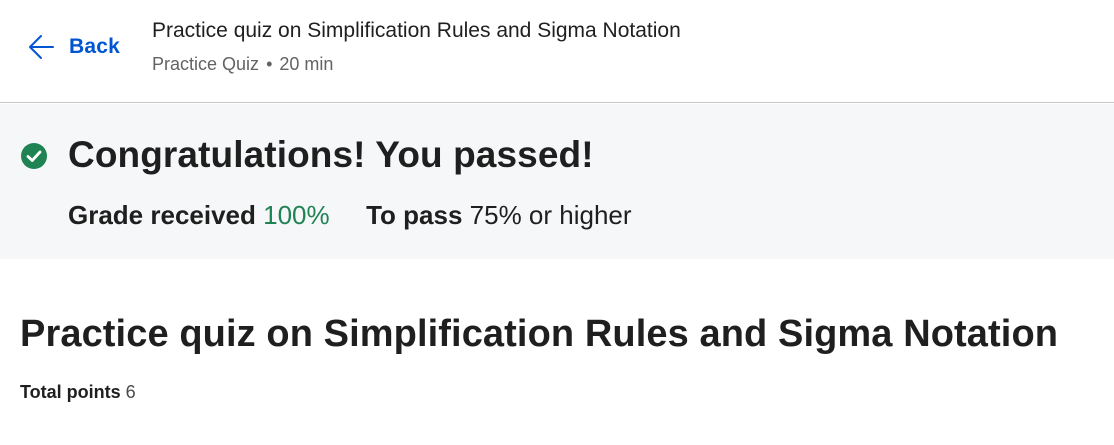 This screenshot has height=445, width=1114. Describe the element at coordinates (306, 64) in the screenshot. I see `item-duration: 20 min` at that location.